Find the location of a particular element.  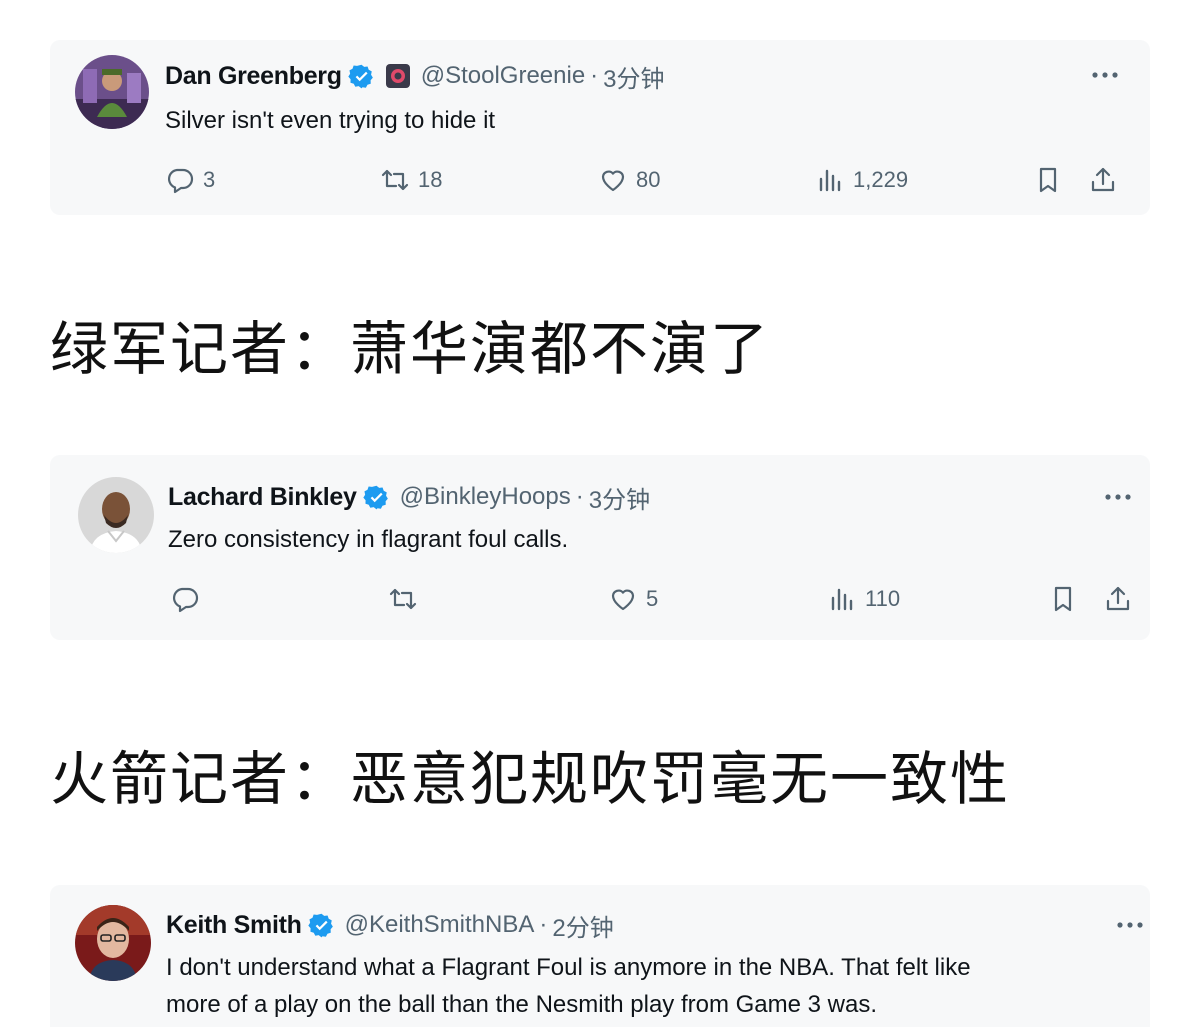

like-button: 5 is located at coordinates (633, 599).